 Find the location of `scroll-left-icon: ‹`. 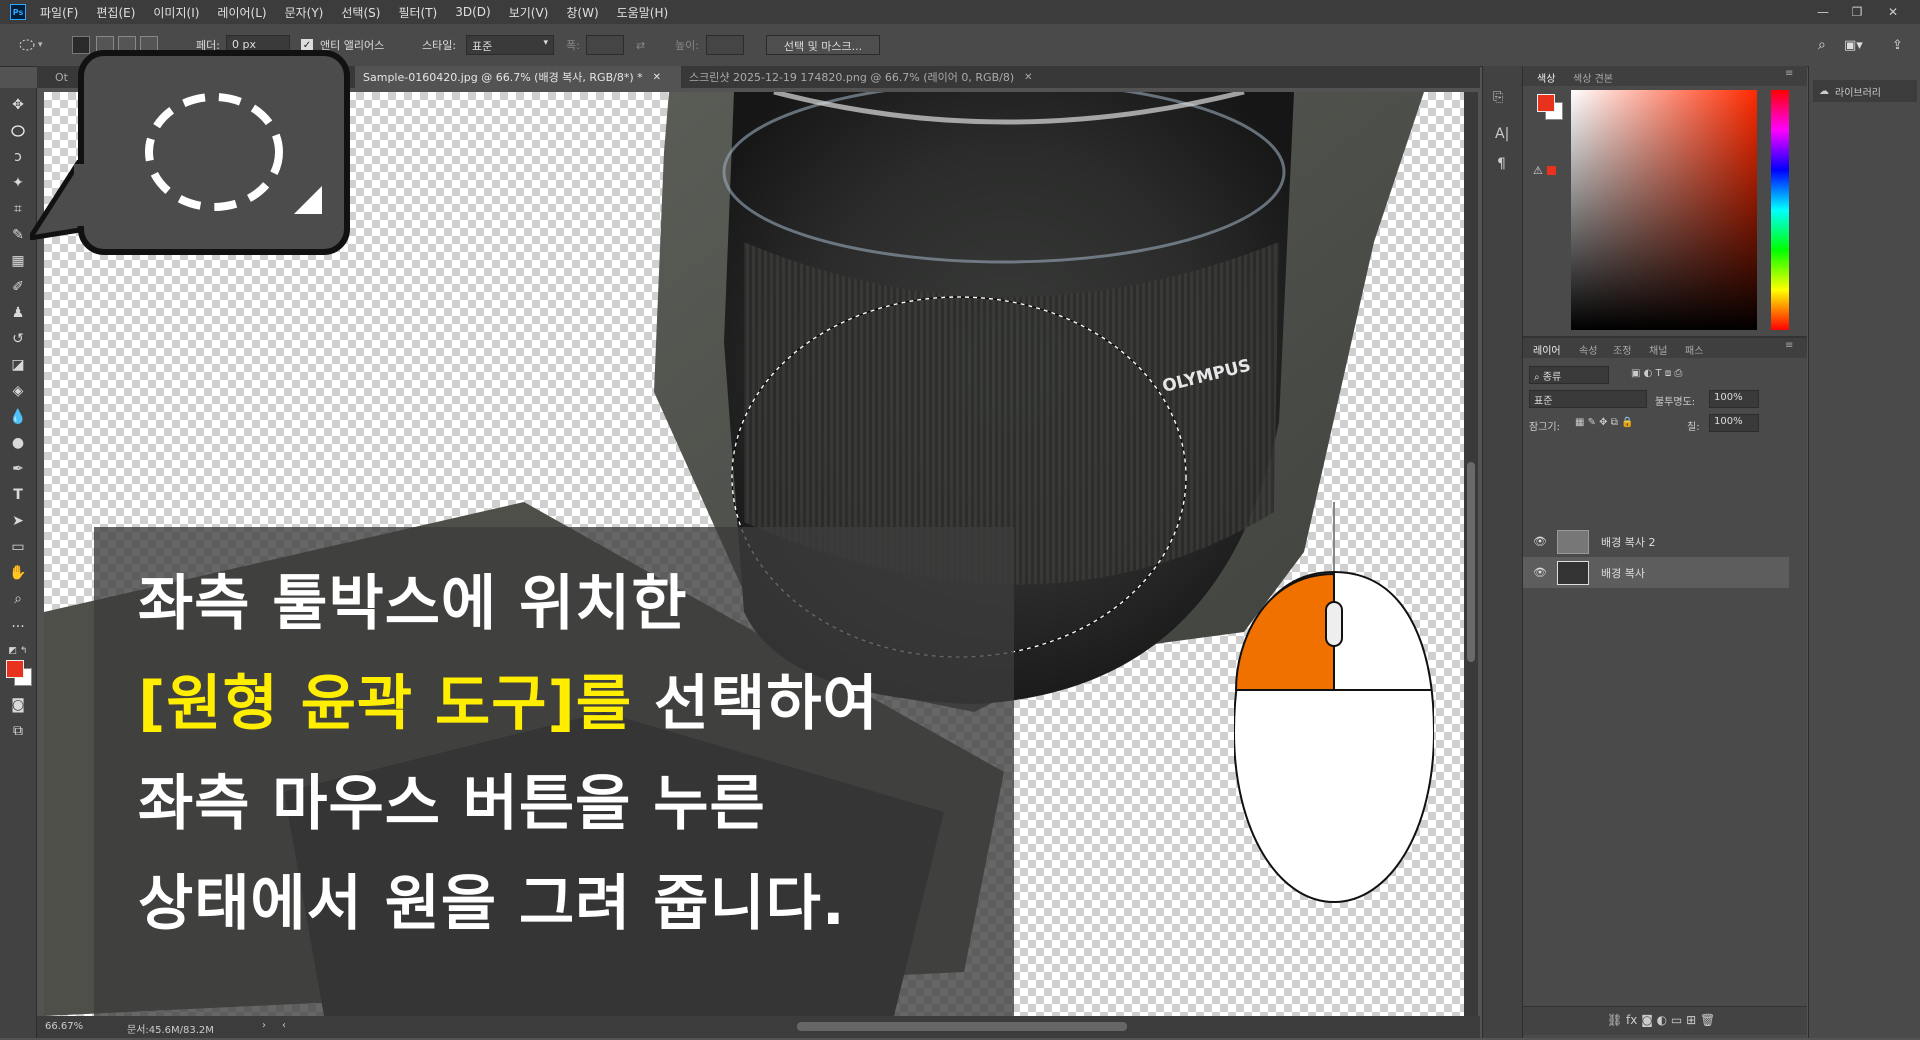

scroll-left-icon: ‹ is located at coordinates (284, 1025).